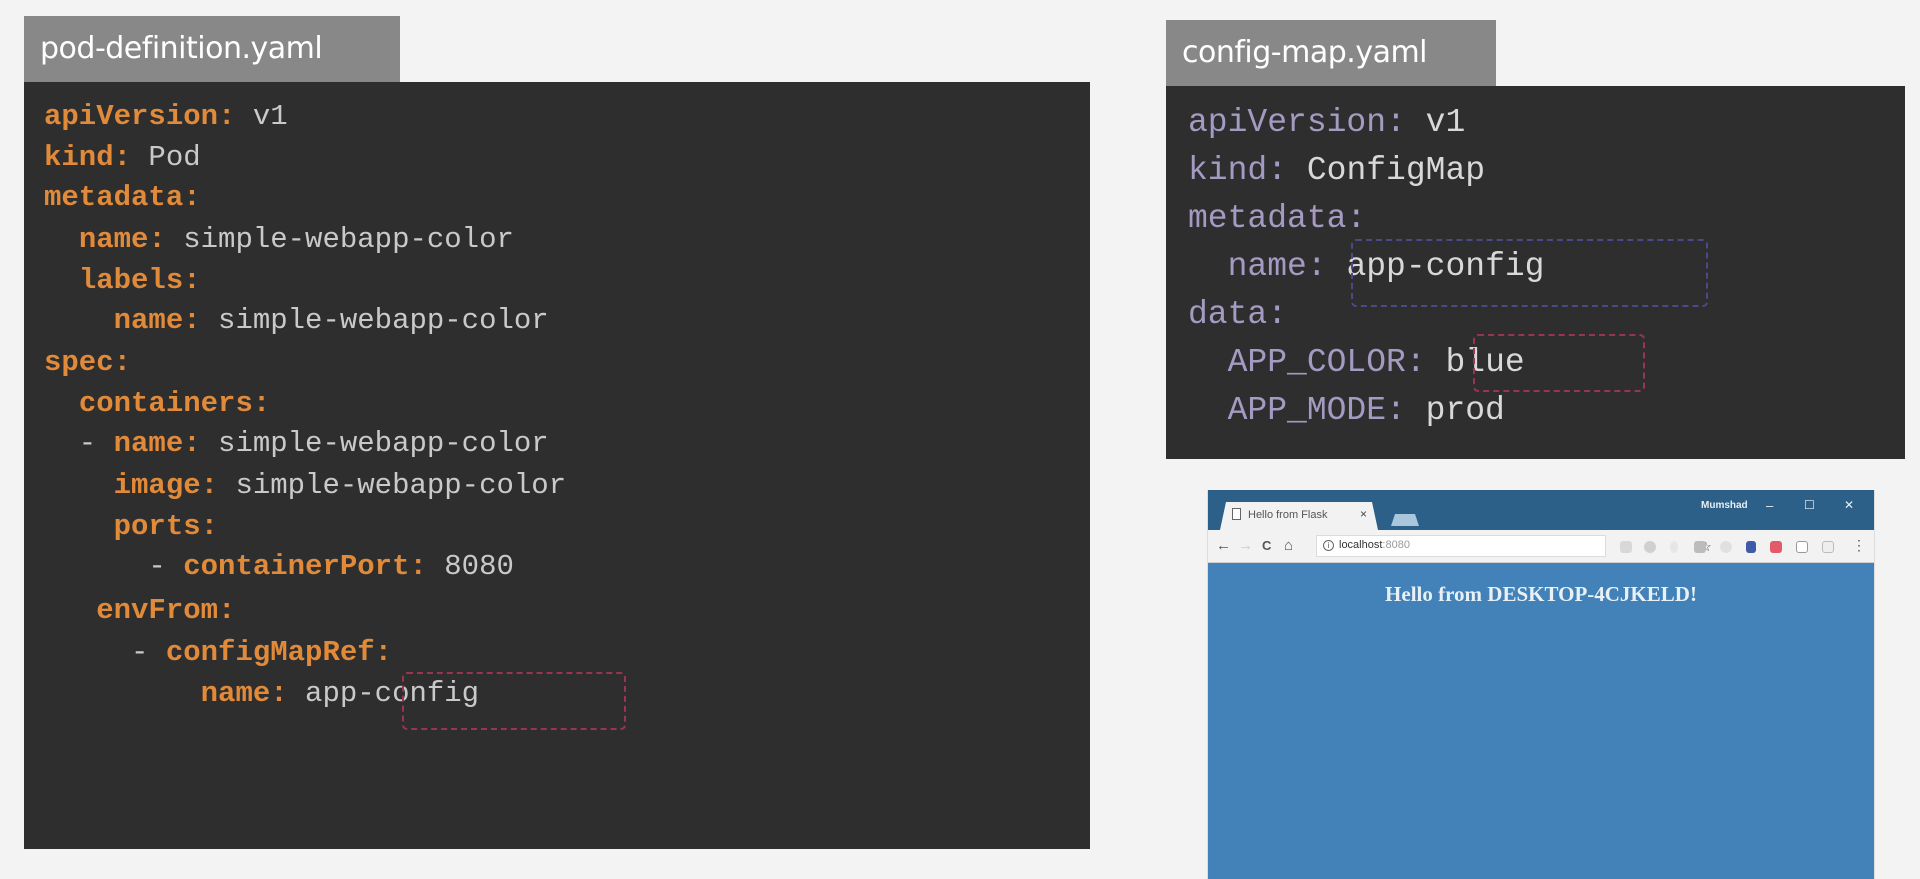 The height and width of the screenshot is (879, 1920). What do you see at coordinates (1541, 594) in the screenshot?
I see `page-heading: Hello from DESKTOP-4CJKELD!` at bounding box center [1541, 594].